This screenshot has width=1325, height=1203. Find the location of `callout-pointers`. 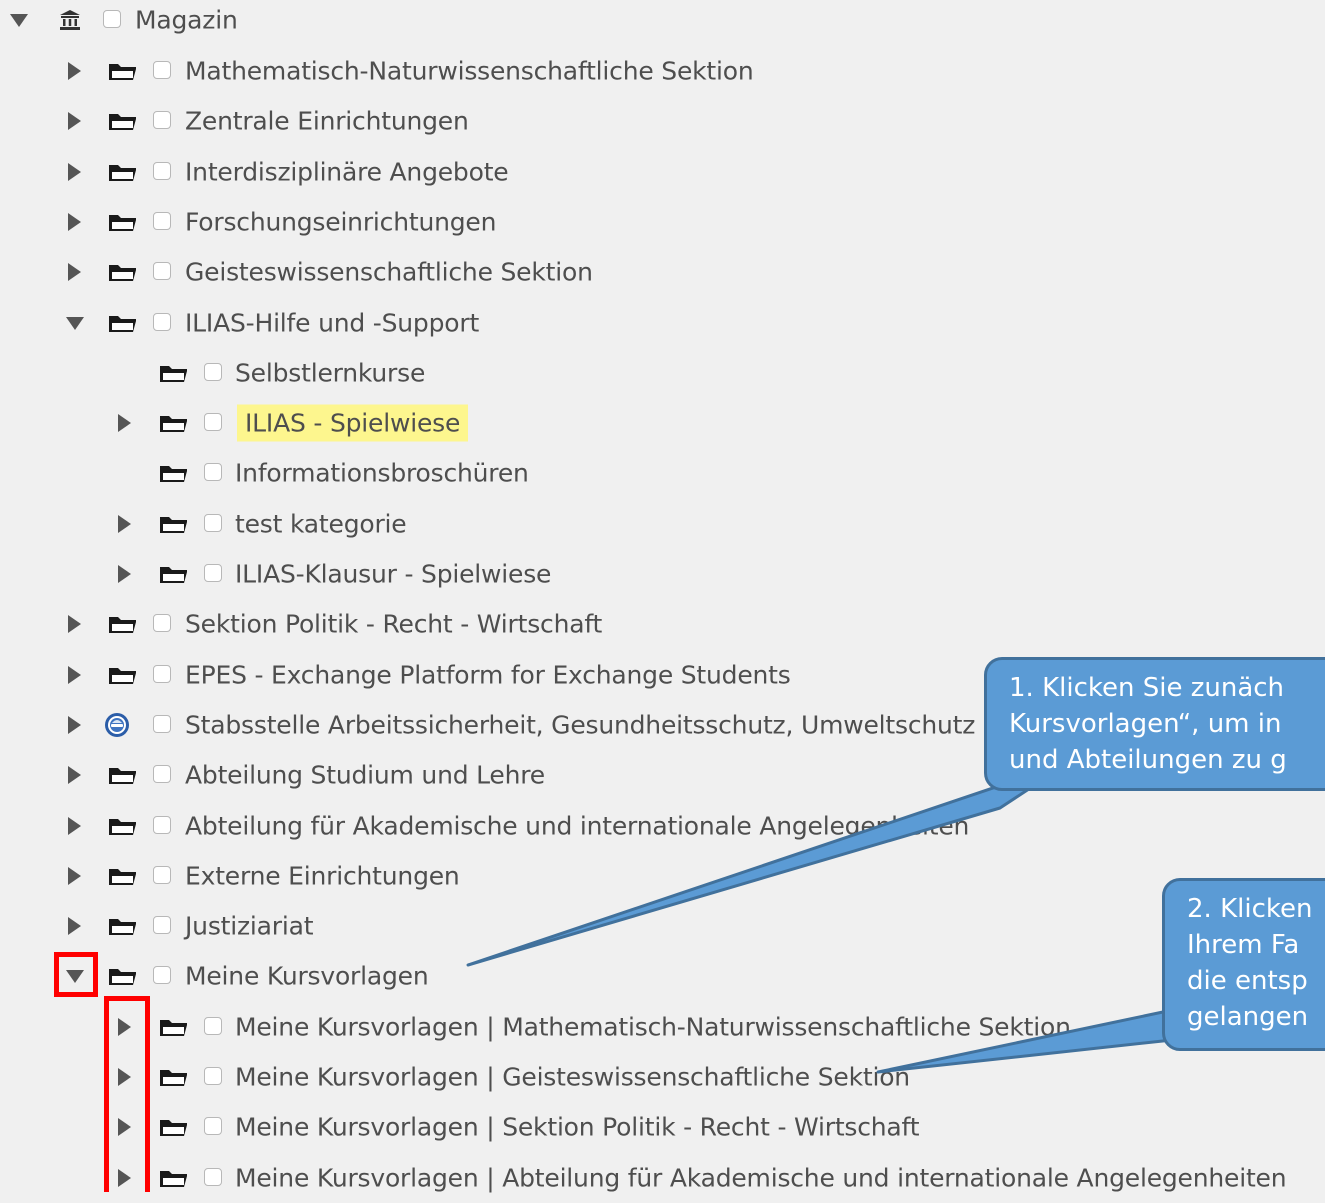

callout-pointers is located at coordinates (844, 917).